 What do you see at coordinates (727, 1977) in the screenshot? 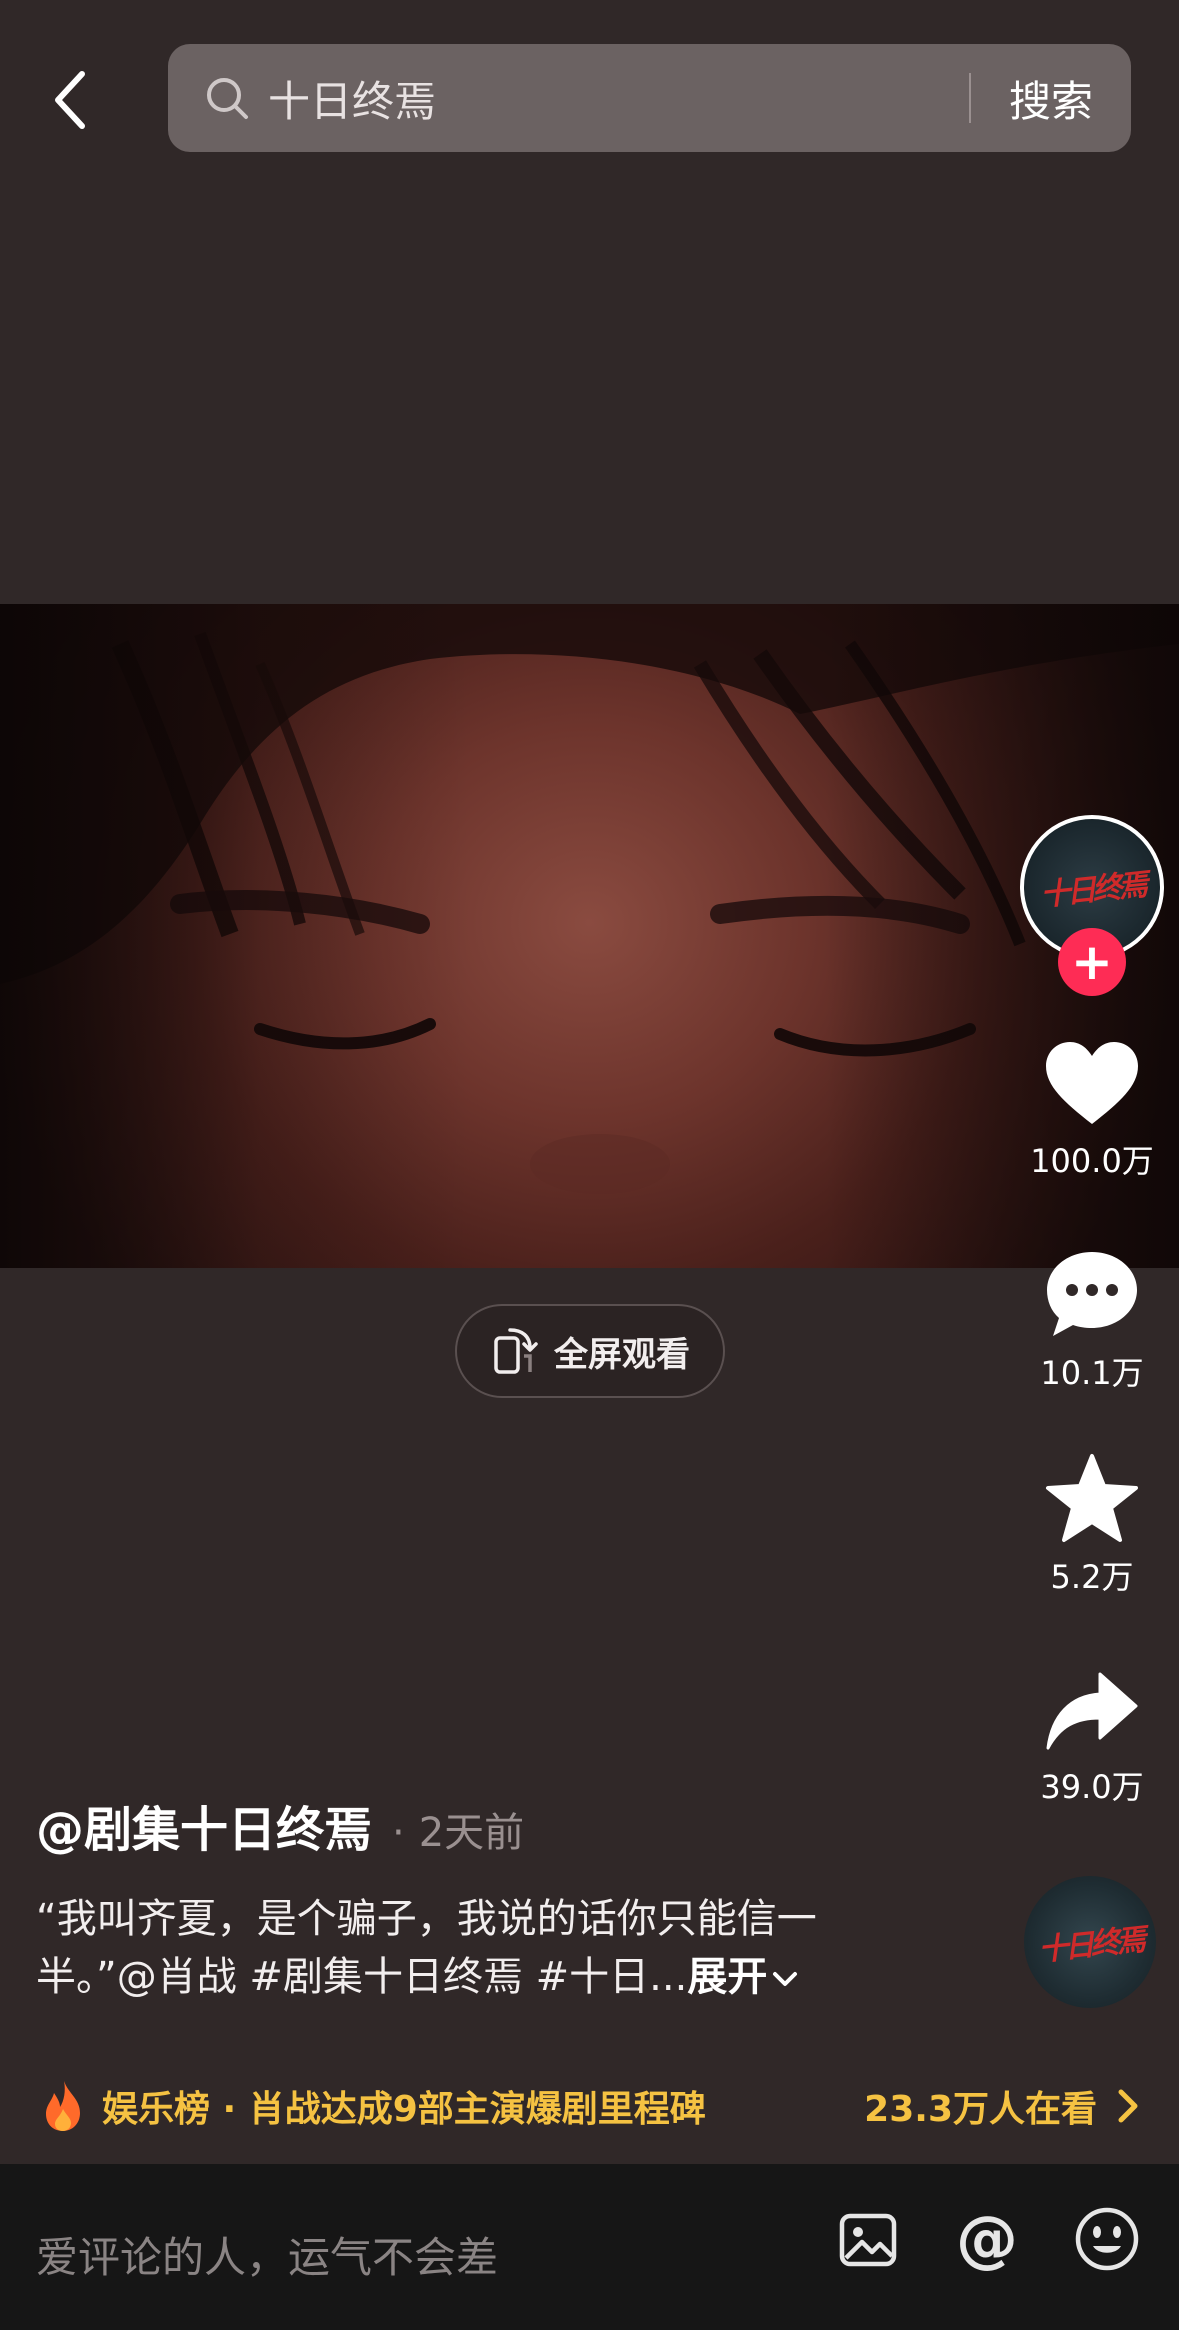
I see `expand-label: 展开` at bounding box center [727, 1977].